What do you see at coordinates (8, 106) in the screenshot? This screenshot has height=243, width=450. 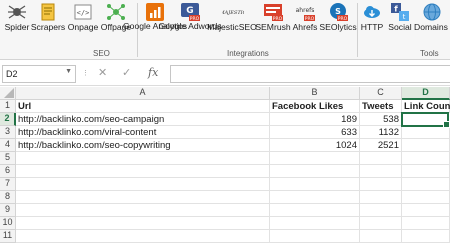 I see `row-header: 1` at bounding box center [8, 106].